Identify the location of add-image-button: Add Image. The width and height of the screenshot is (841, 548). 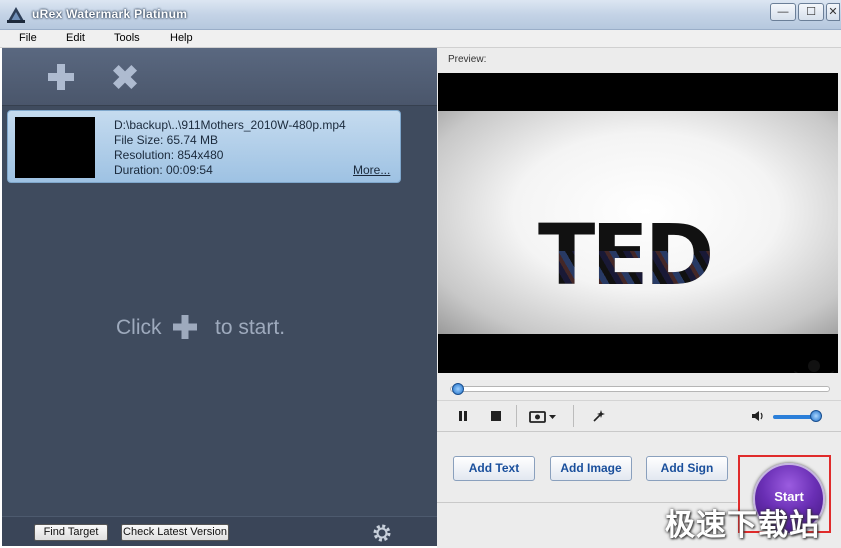
(591, 468).